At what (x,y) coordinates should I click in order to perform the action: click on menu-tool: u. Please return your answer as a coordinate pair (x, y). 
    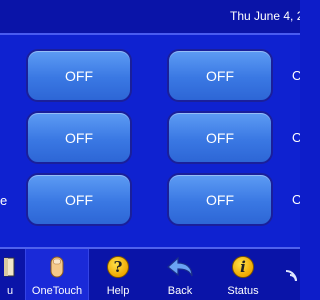
    Looking at the image, I should click on (10, 274).